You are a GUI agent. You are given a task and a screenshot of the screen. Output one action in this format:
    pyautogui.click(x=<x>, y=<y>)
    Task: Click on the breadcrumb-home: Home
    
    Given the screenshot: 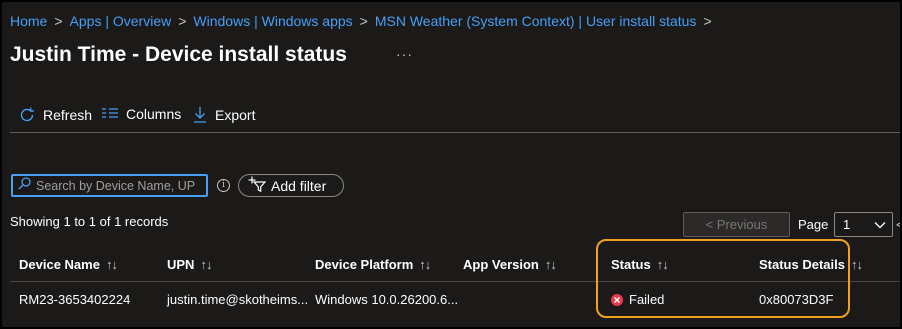 What is the action you would take?
    pyautogui.click(x=28, y=21)
    